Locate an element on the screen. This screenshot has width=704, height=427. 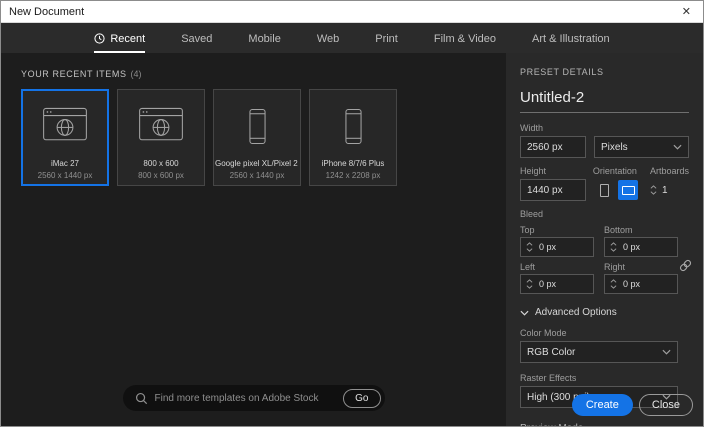
template-name: iMac 27 is located at coordinates (64, 163).